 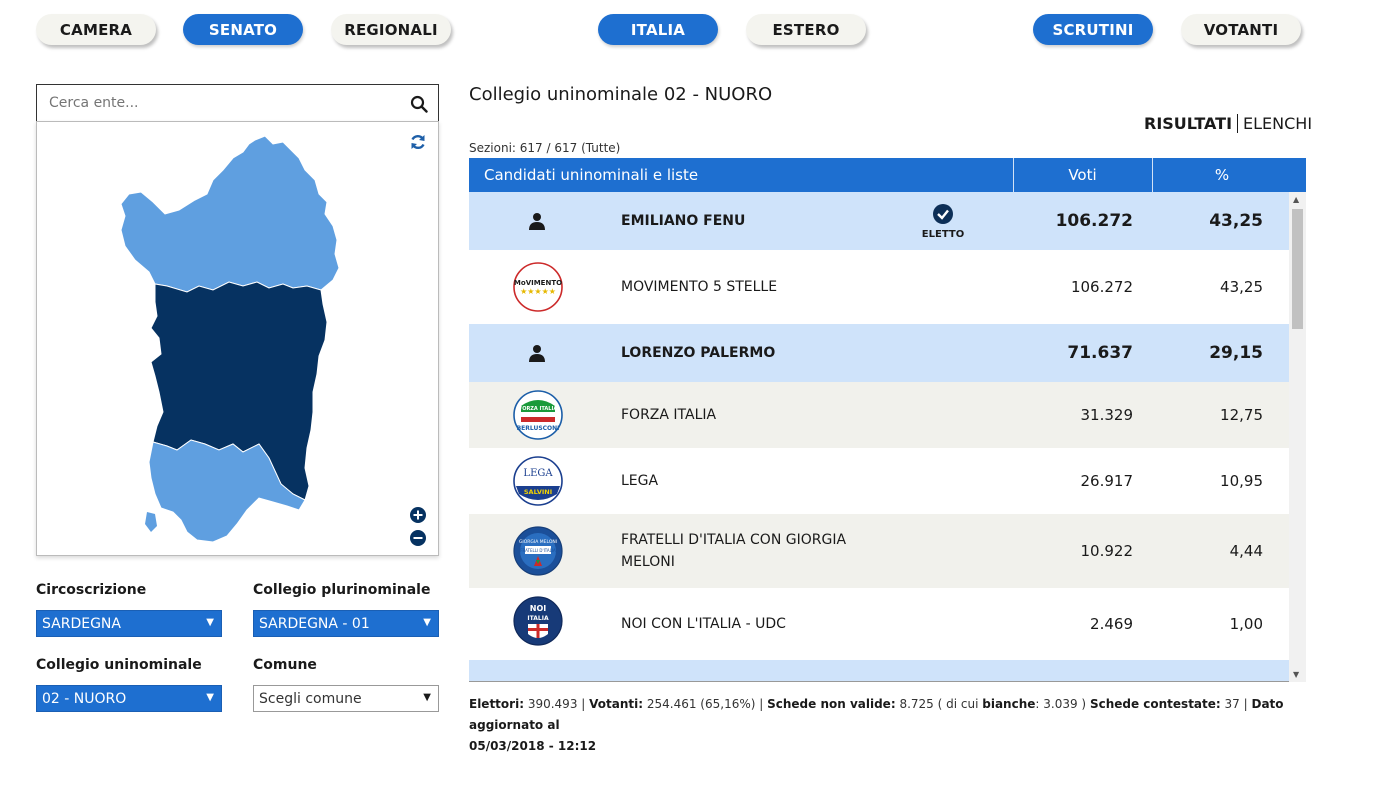 What do you see at coordinates (538, 428) in the screenshot?
I see `fi-logo-text2: BERLUSCONI` at bounding box center [538, 428].